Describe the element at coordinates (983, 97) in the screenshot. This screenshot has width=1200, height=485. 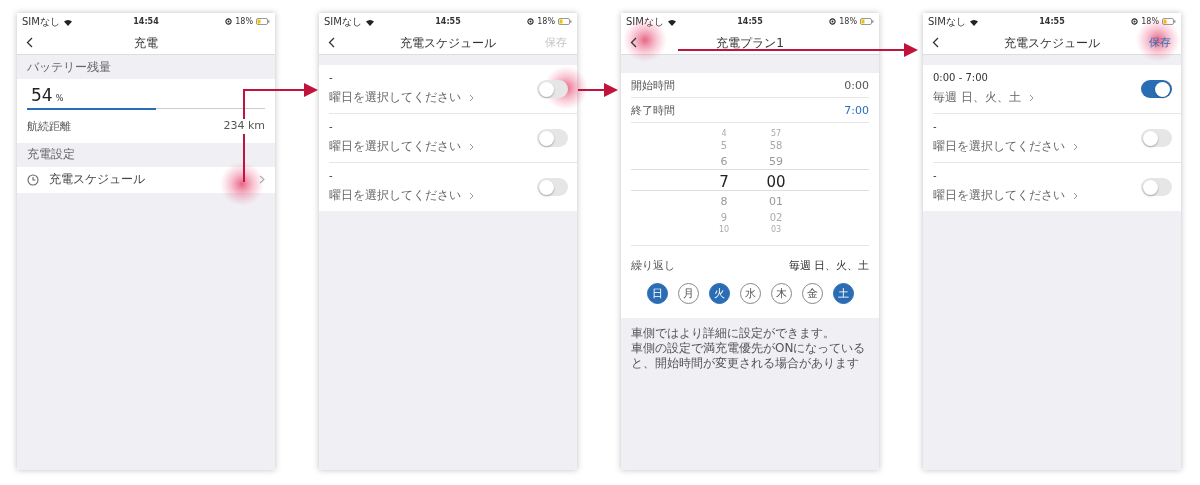
I see `plan-days-link: 毎週 日、火、土` at that location.